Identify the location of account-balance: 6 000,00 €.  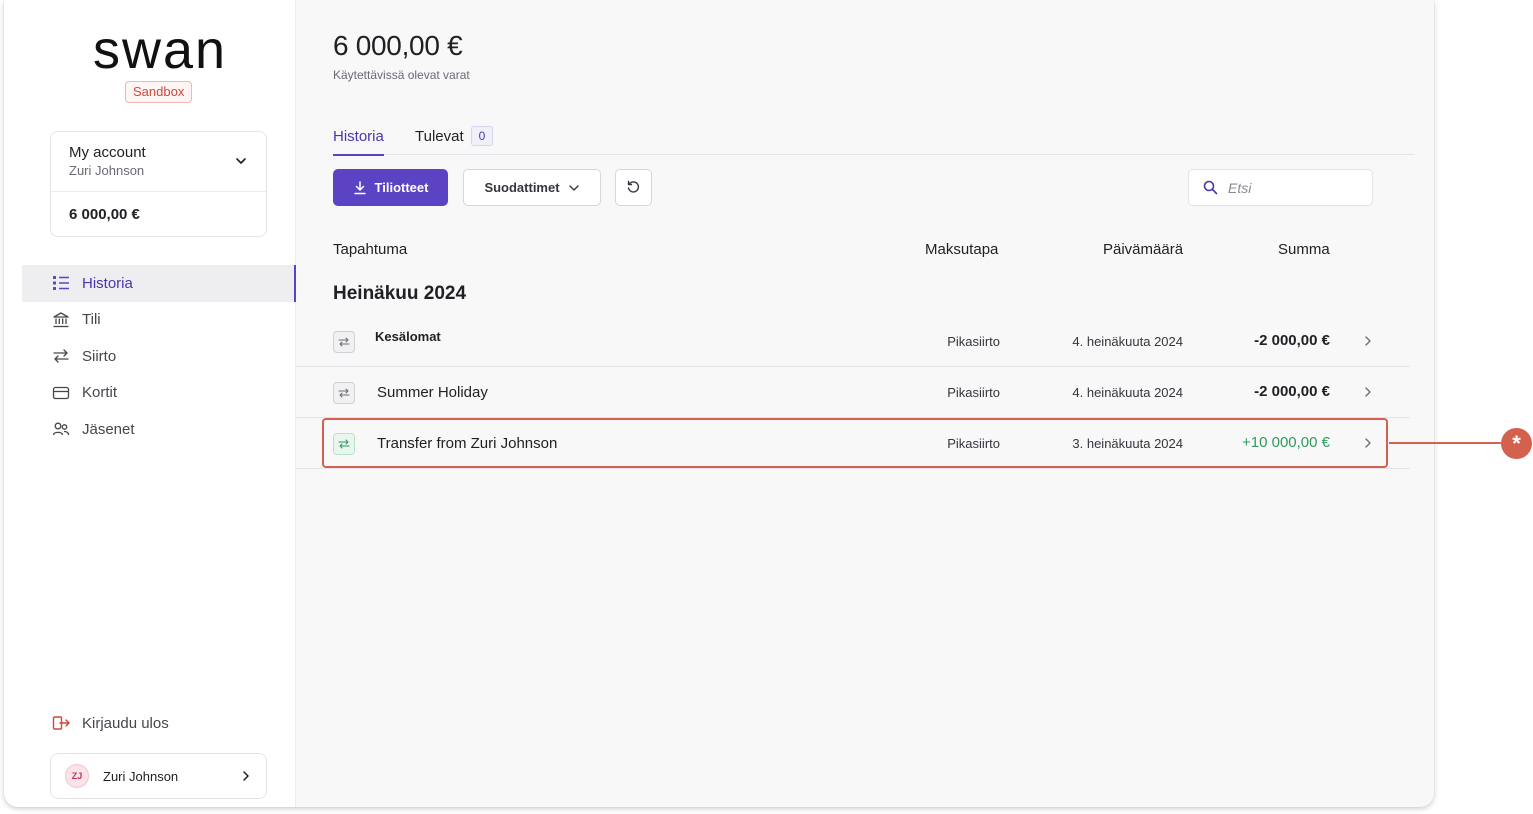
(104, 214).